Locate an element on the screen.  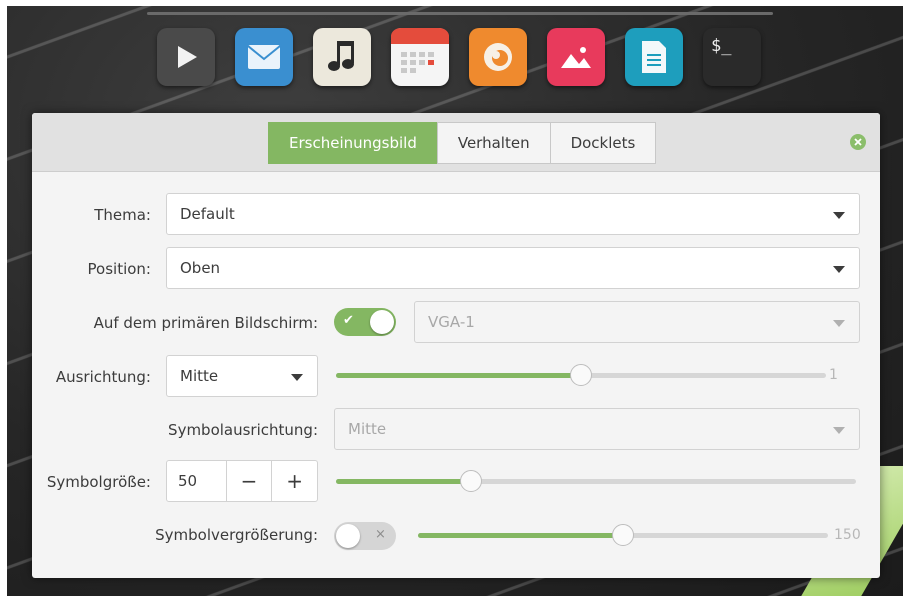
terminal-icon: $_ is located at coordinates (732, 57).